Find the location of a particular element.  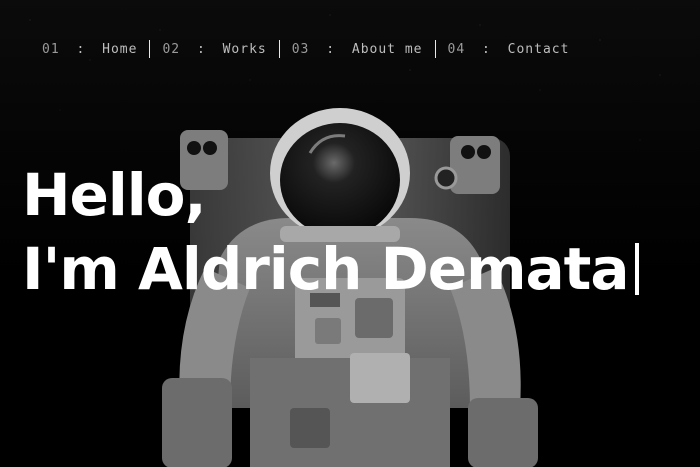

nav-item-label: About me is located at coordinates (387, 49).